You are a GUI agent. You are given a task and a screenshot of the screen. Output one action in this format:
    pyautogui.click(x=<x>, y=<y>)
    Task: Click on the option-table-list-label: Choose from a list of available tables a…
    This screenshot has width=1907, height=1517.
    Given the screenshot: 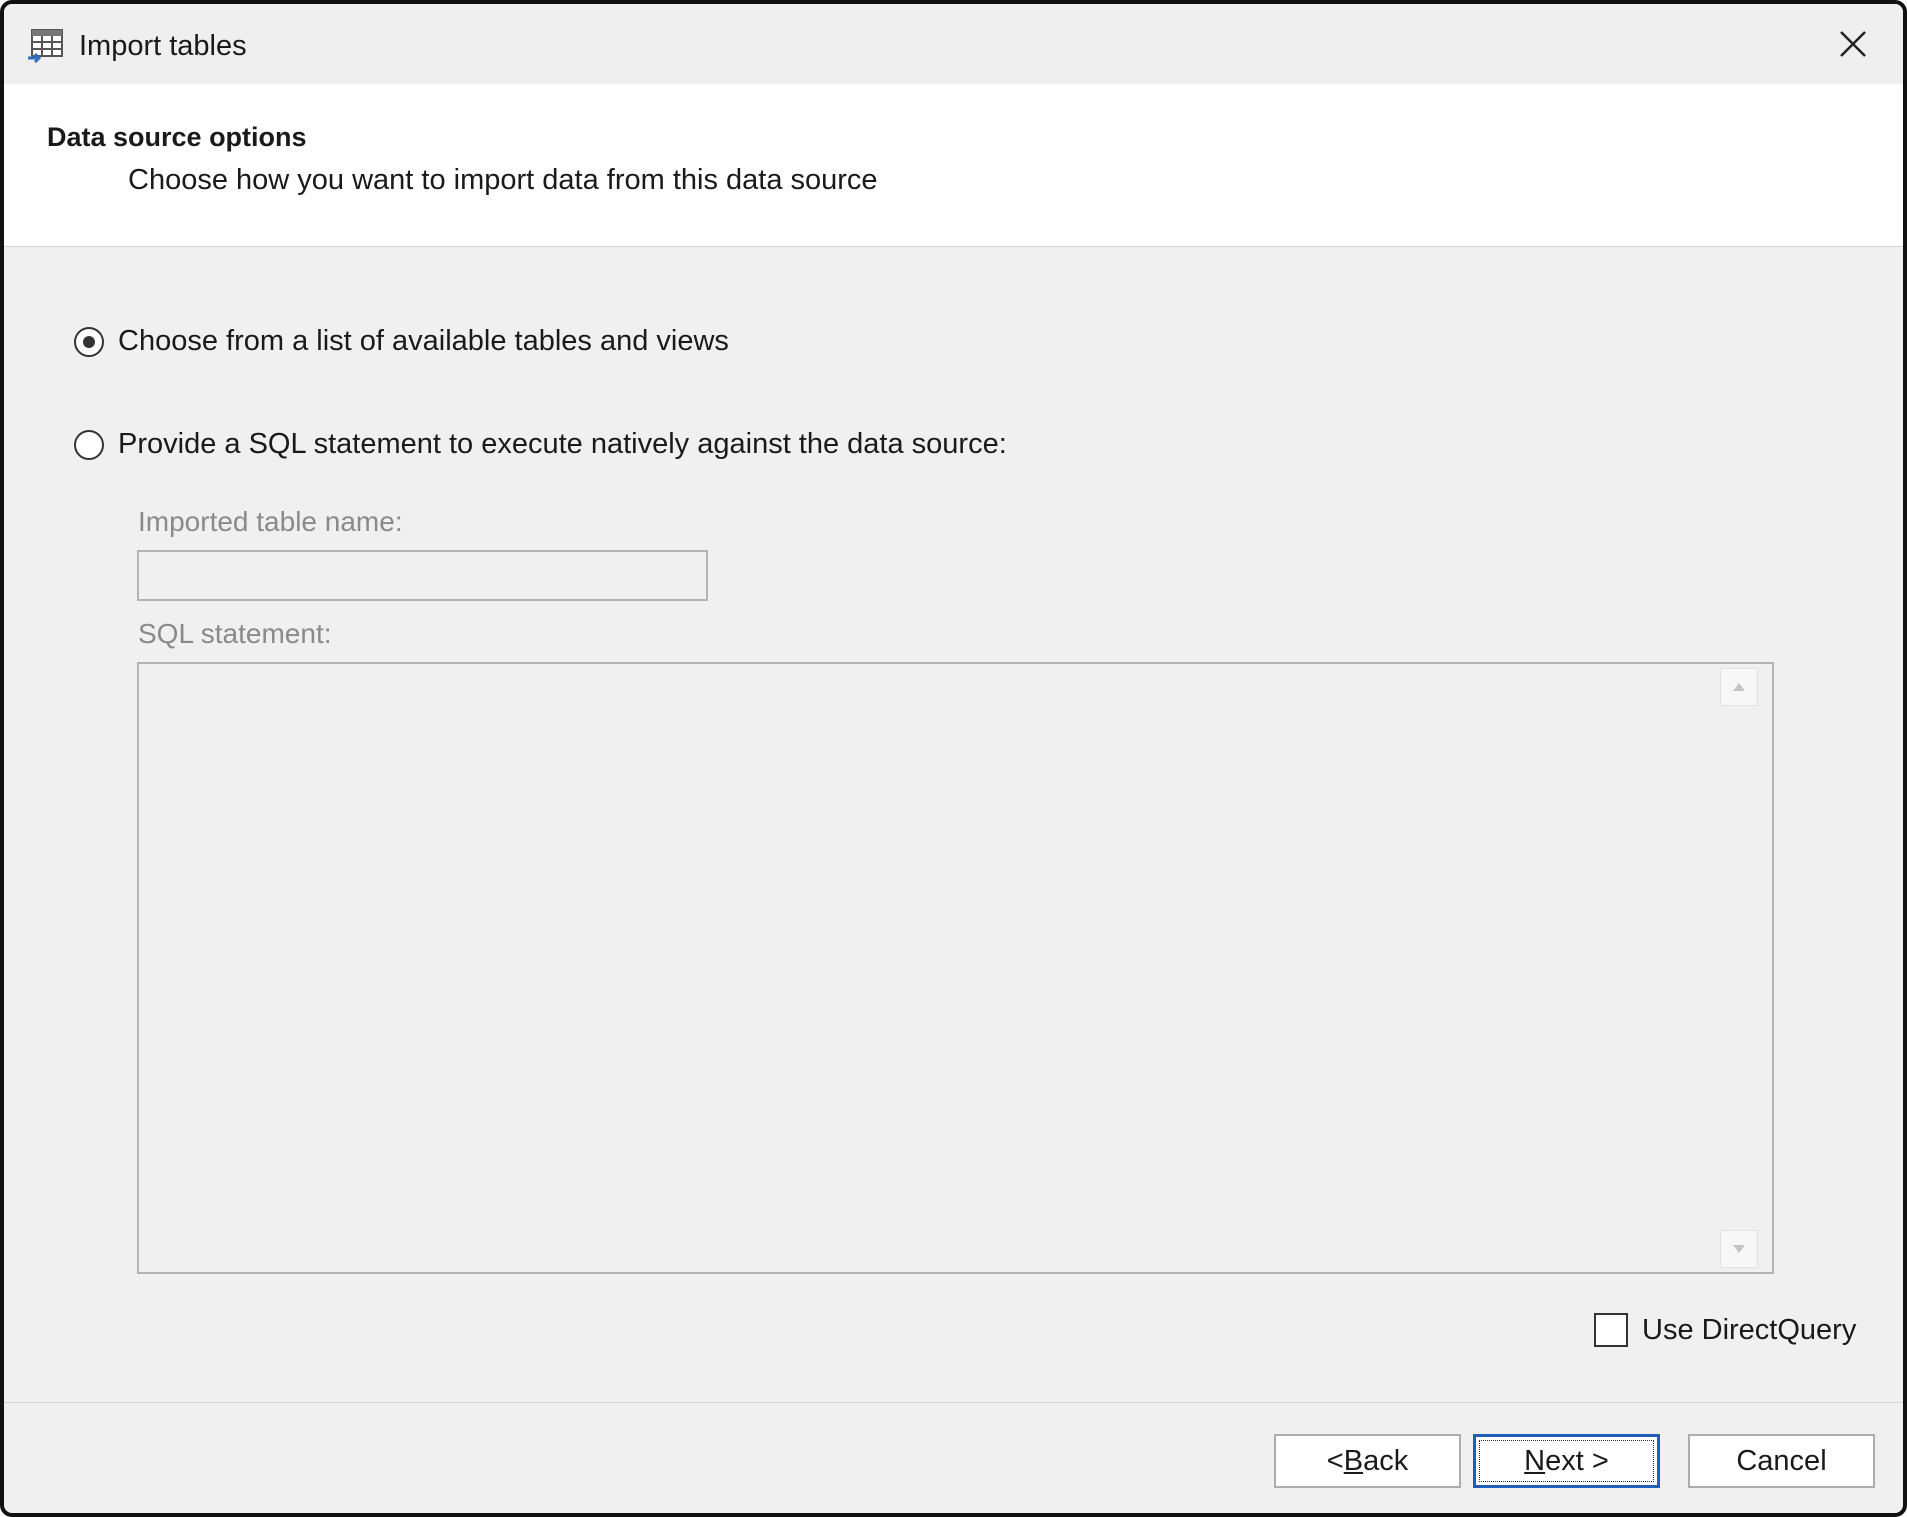 What is the action you would take?
    pyautogui.click(x=423, y=341)
    